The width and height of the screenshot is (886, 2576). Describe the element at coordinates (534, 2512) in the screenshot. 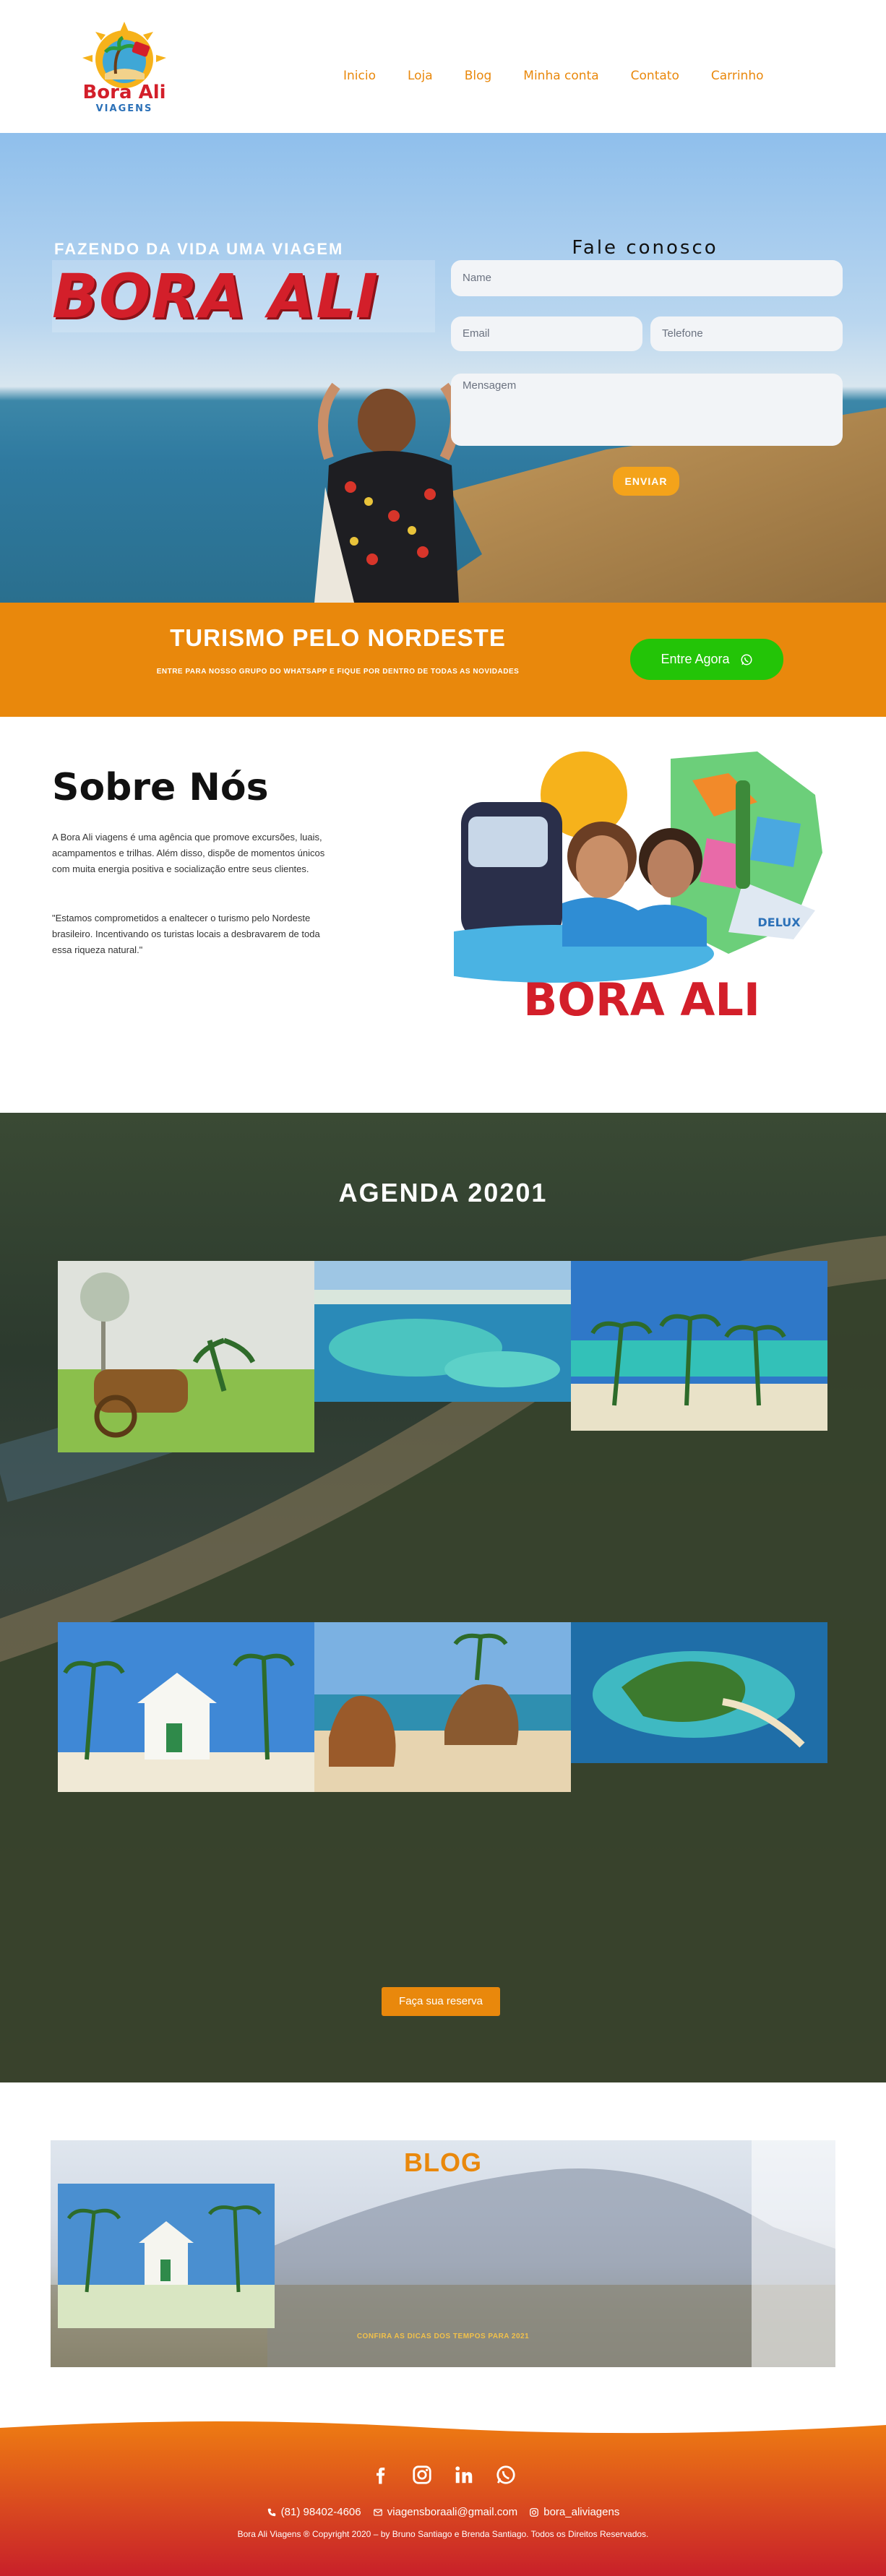

I see `instagram-small-icon` at that location.